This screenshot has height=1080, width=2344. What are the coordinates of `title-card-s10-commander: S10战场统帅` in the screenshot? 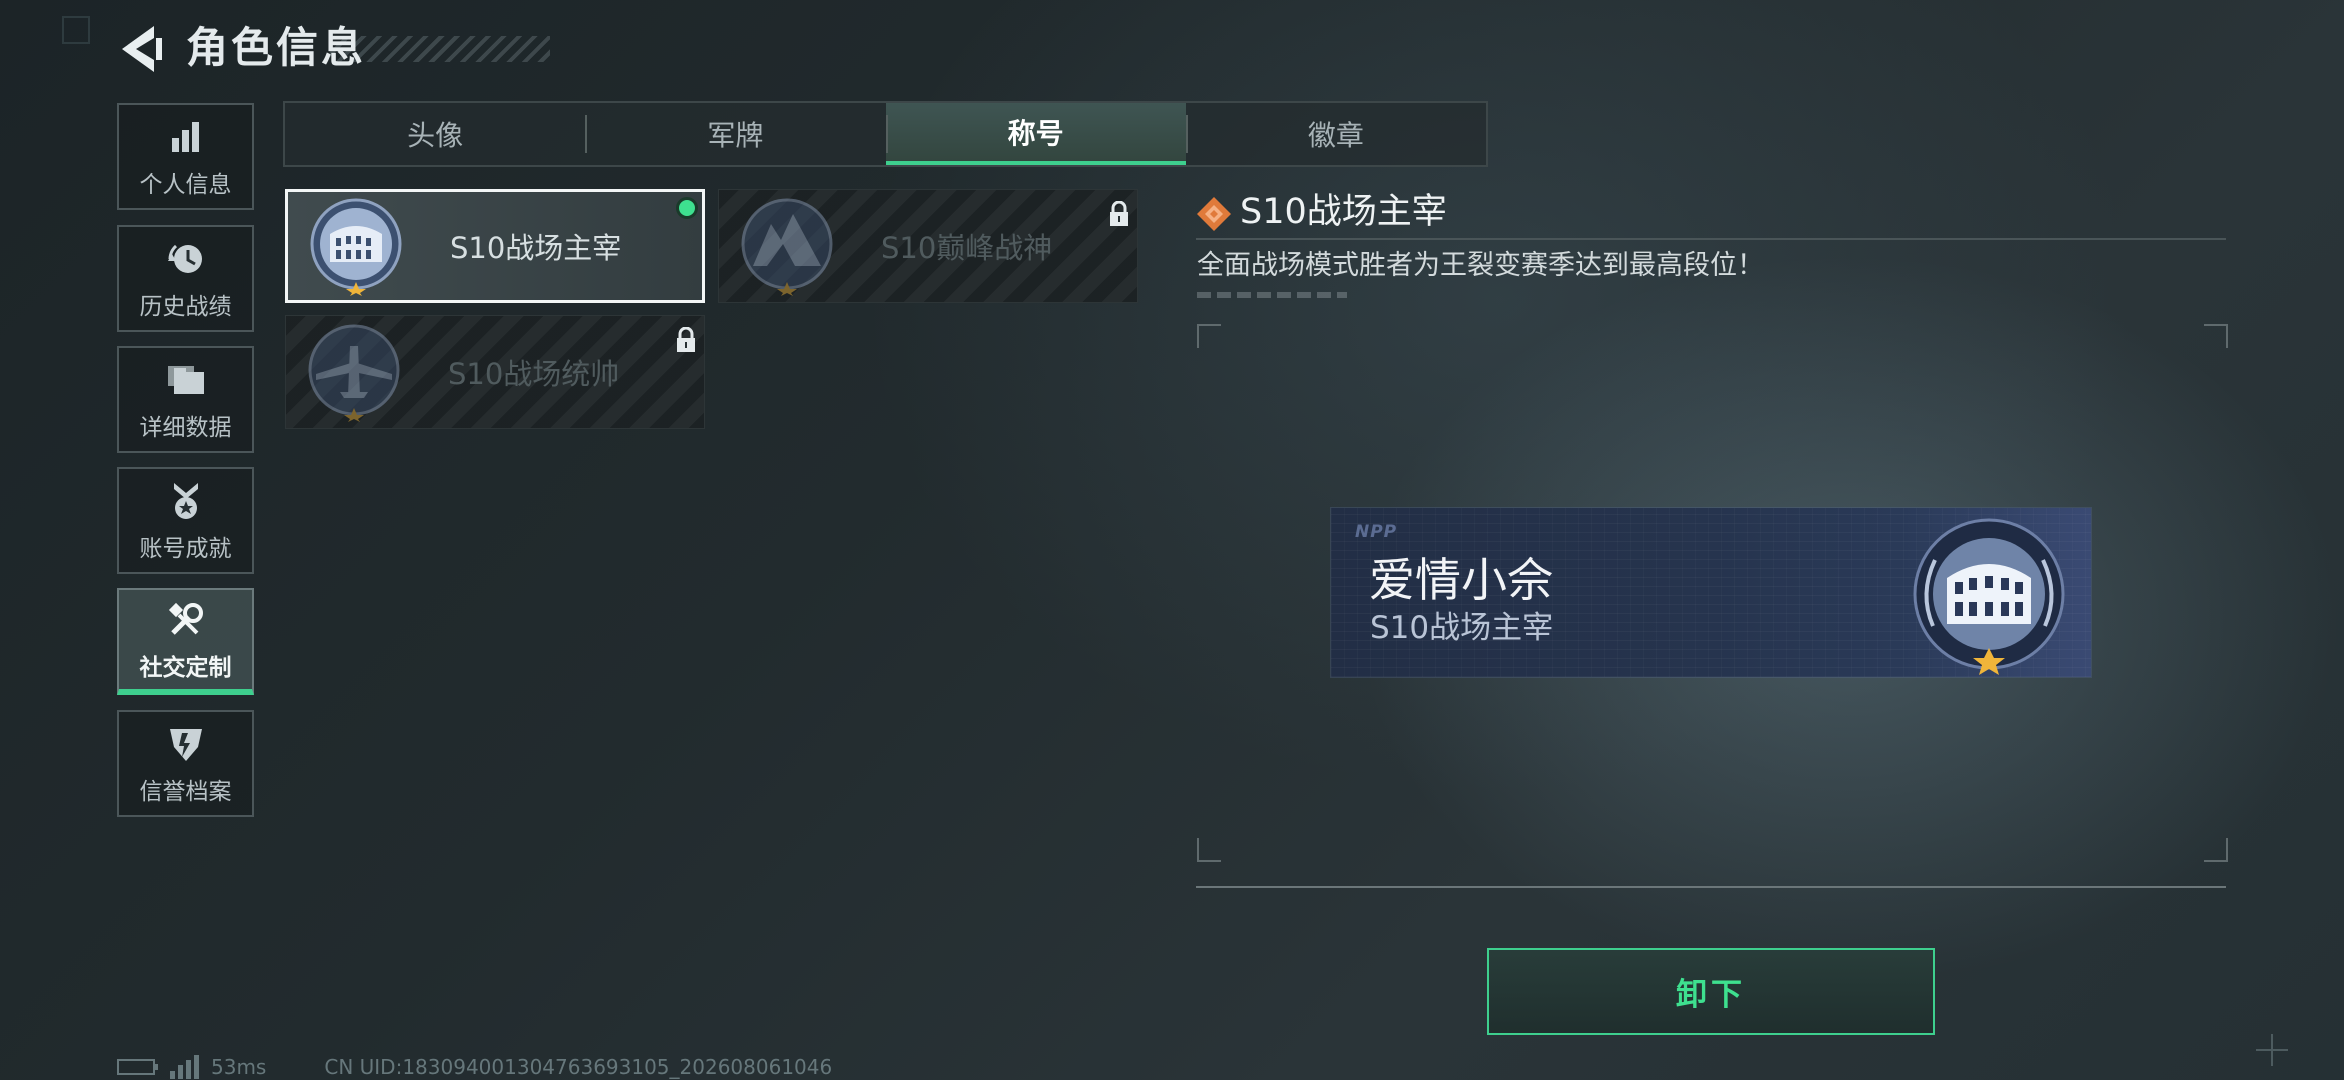 It's located at (495, 372).